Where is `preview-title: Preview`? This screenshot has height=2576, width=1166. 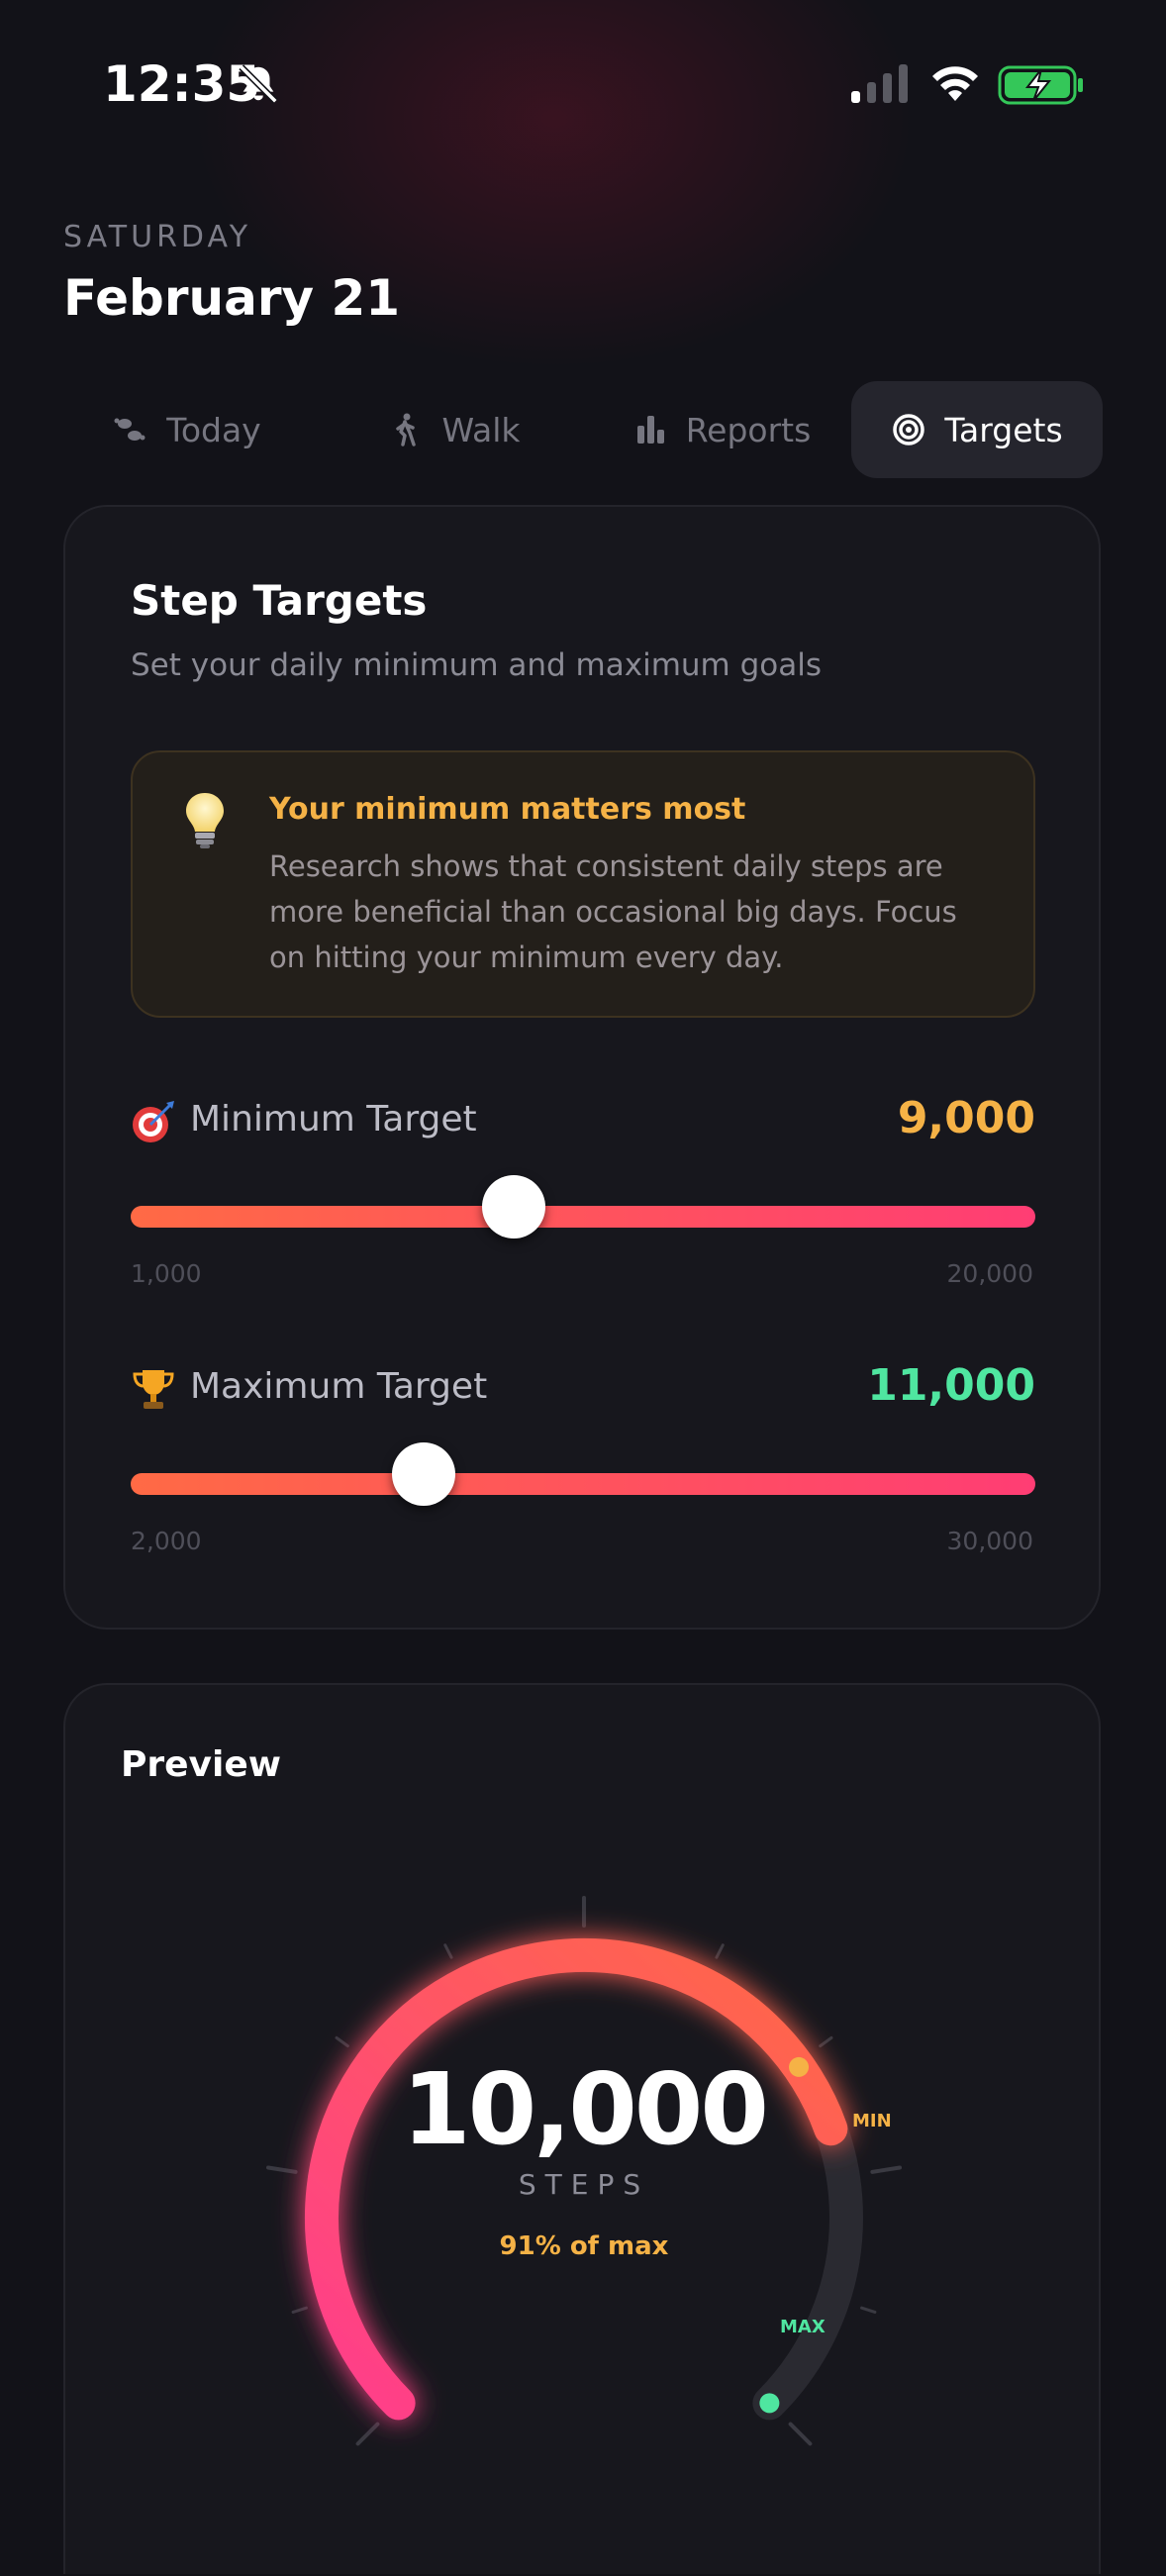
preview-title: Preview is located at coordinates (201, 1765).